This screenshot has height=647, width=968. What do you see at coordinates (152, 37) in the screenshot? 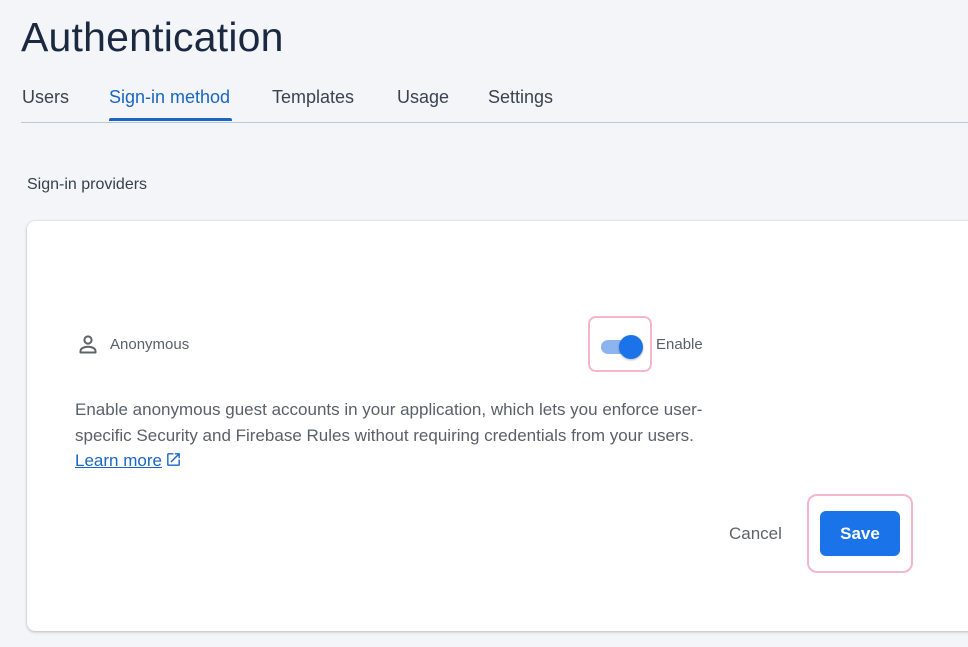
I see `page-title: Authentication` at bounding box center [152, 37].